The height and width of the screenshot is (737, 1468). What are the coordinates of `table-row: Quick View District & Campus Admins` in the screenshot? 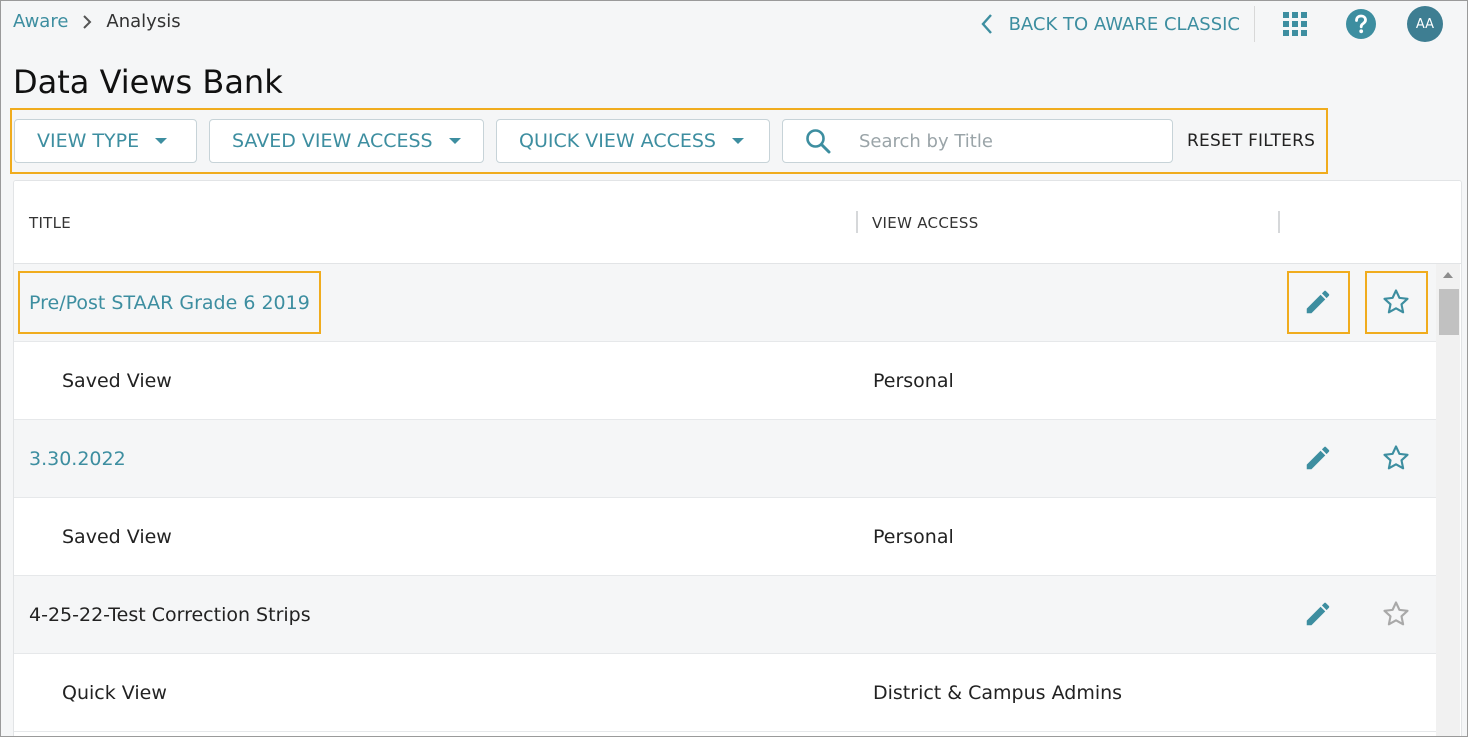 It's located at (725, 693).